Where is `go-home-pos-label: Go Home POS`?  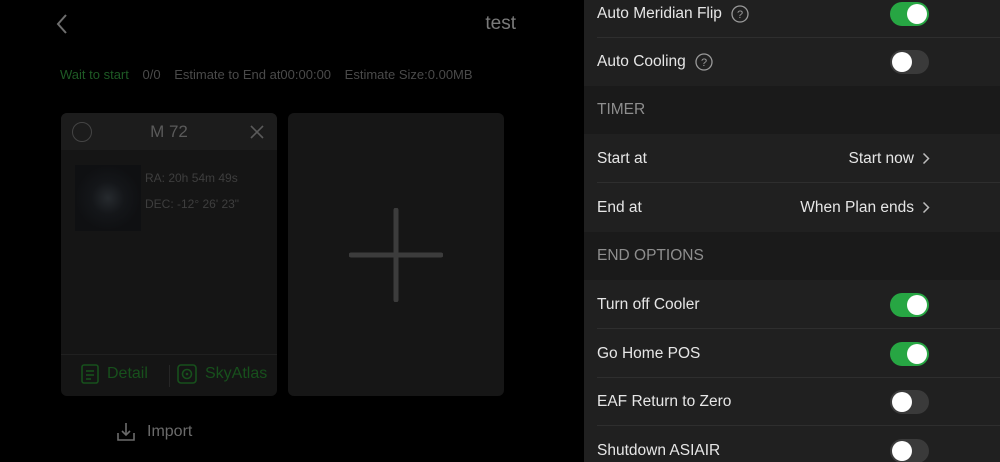 go-home-pos-label: Go Home POS is located at coordinates (649, 353).